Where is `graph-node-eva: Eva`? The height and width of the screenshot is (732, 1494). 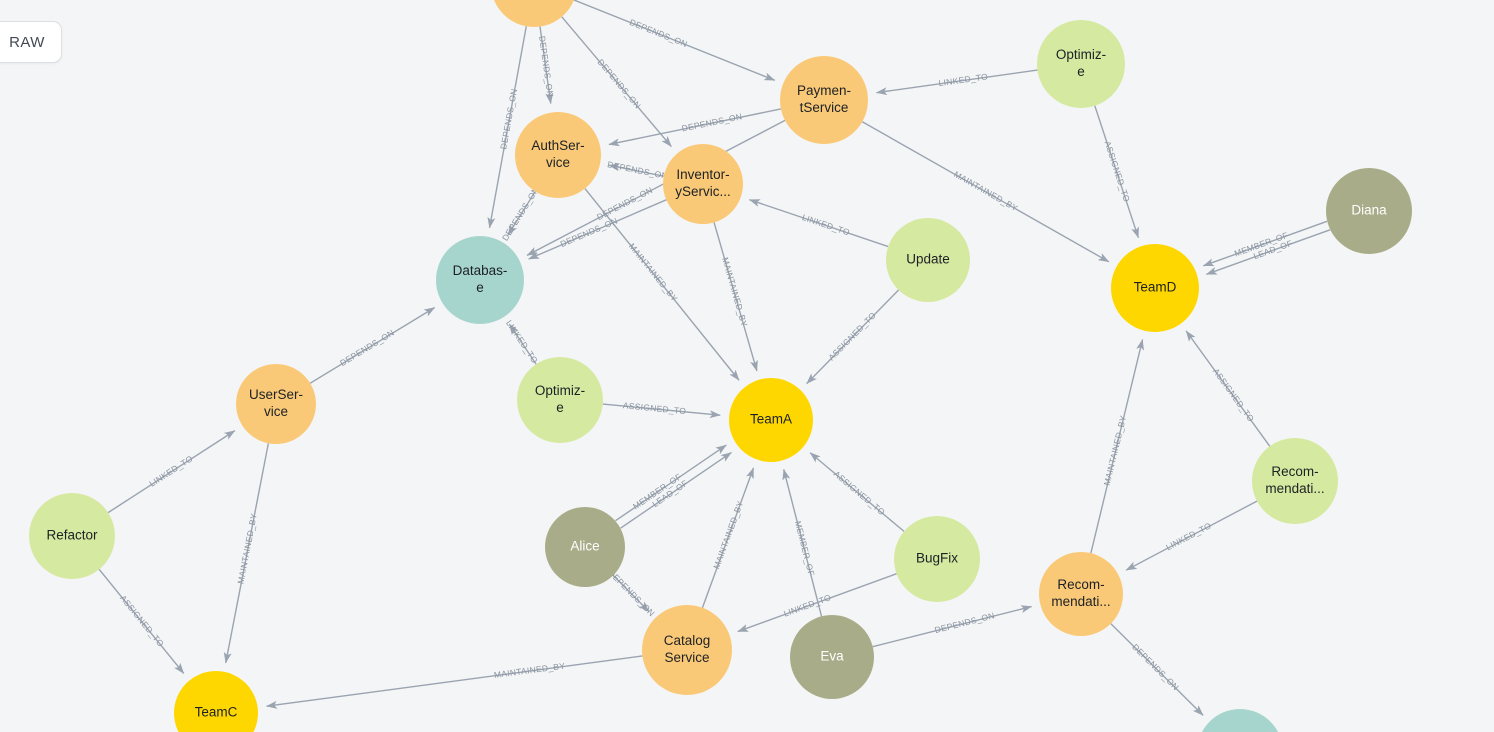 graph-node-eva: Eva is located at coordinates (832, 657).